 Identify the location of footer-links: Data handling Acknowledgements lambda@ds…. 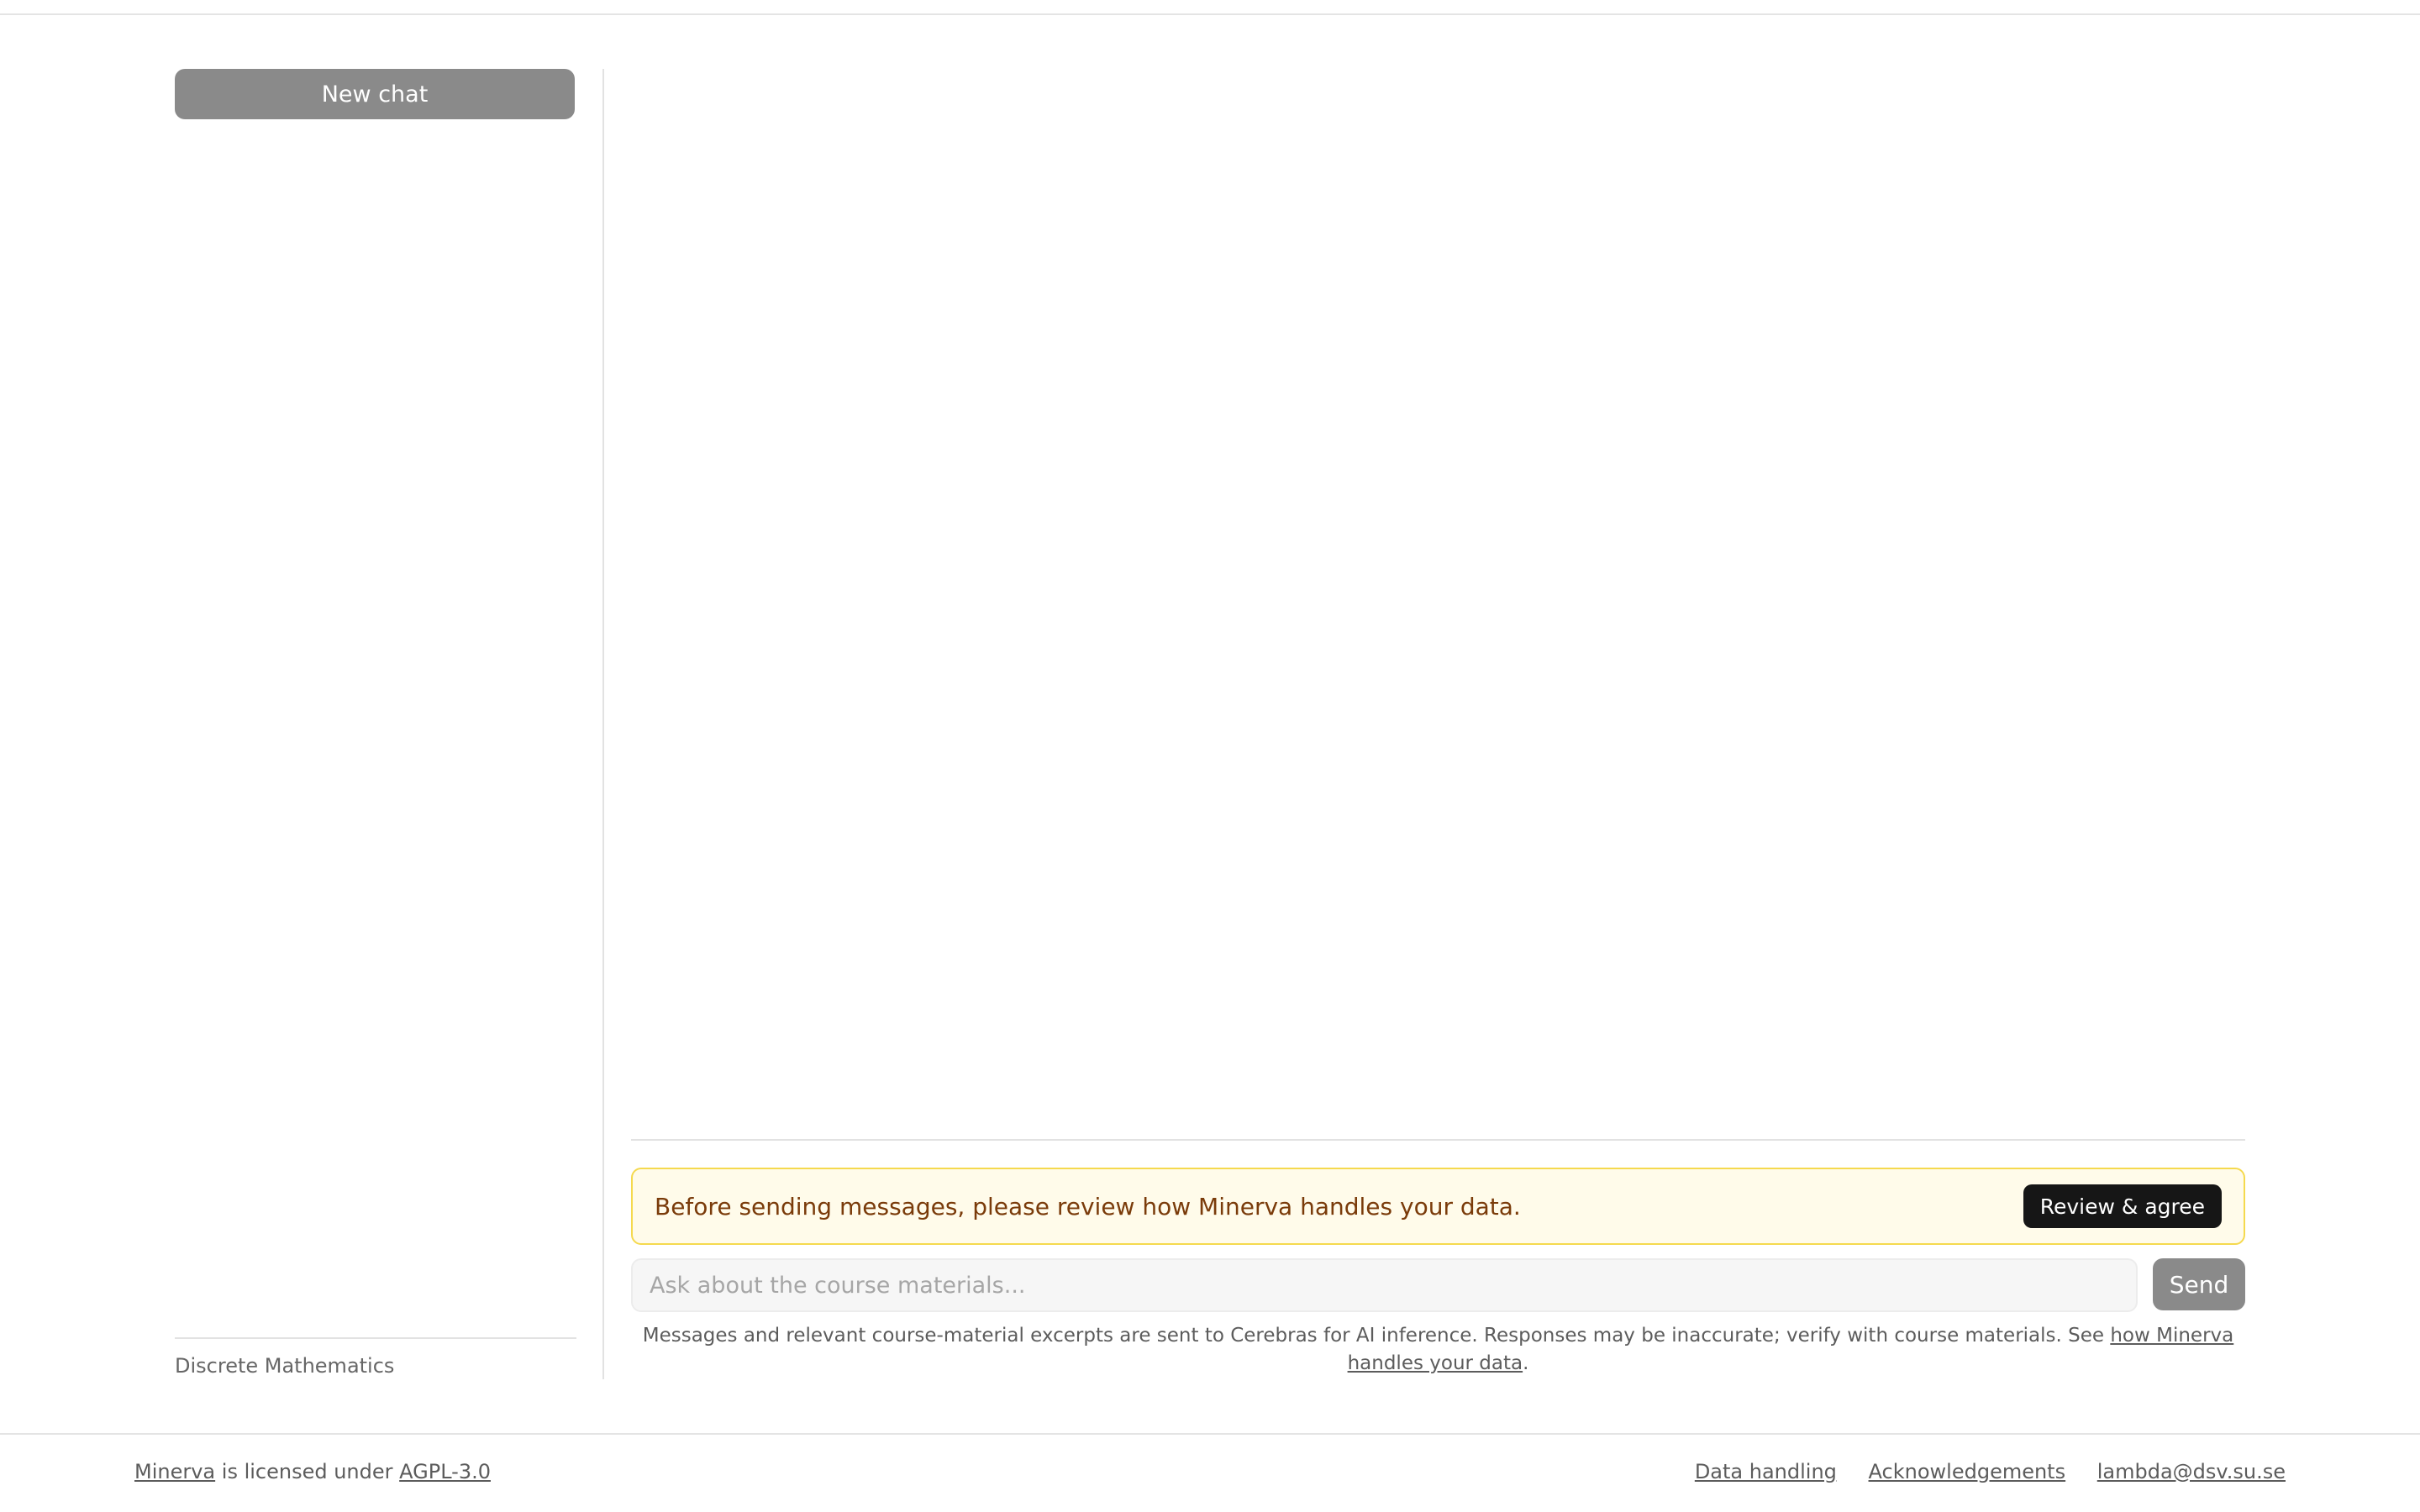
(1978, 1471).